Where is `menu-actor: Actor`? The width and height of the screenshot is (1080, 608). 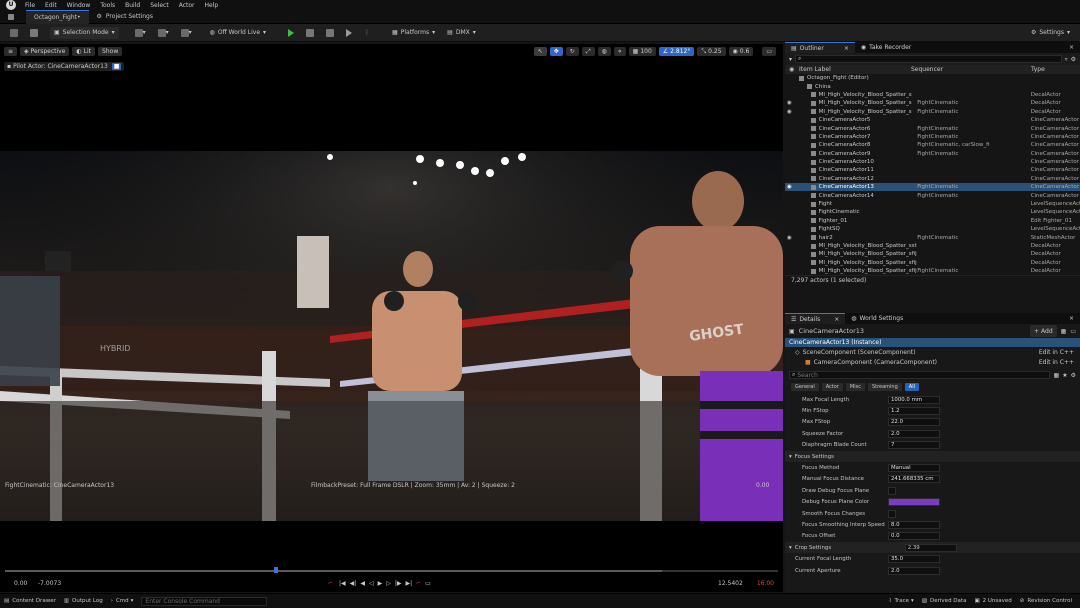
menu-actor: Actor is located at coordinates (187, 5).